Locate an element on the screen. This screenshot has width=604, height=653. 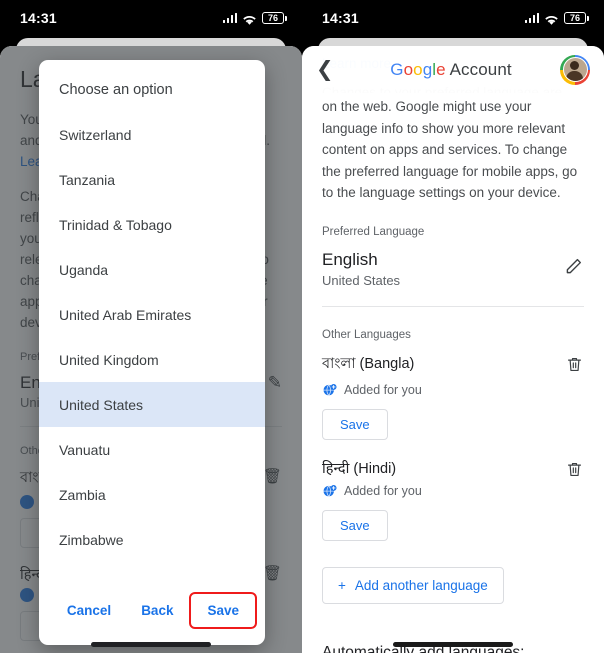
plus-icon: + is located at coordinates (342, 585).